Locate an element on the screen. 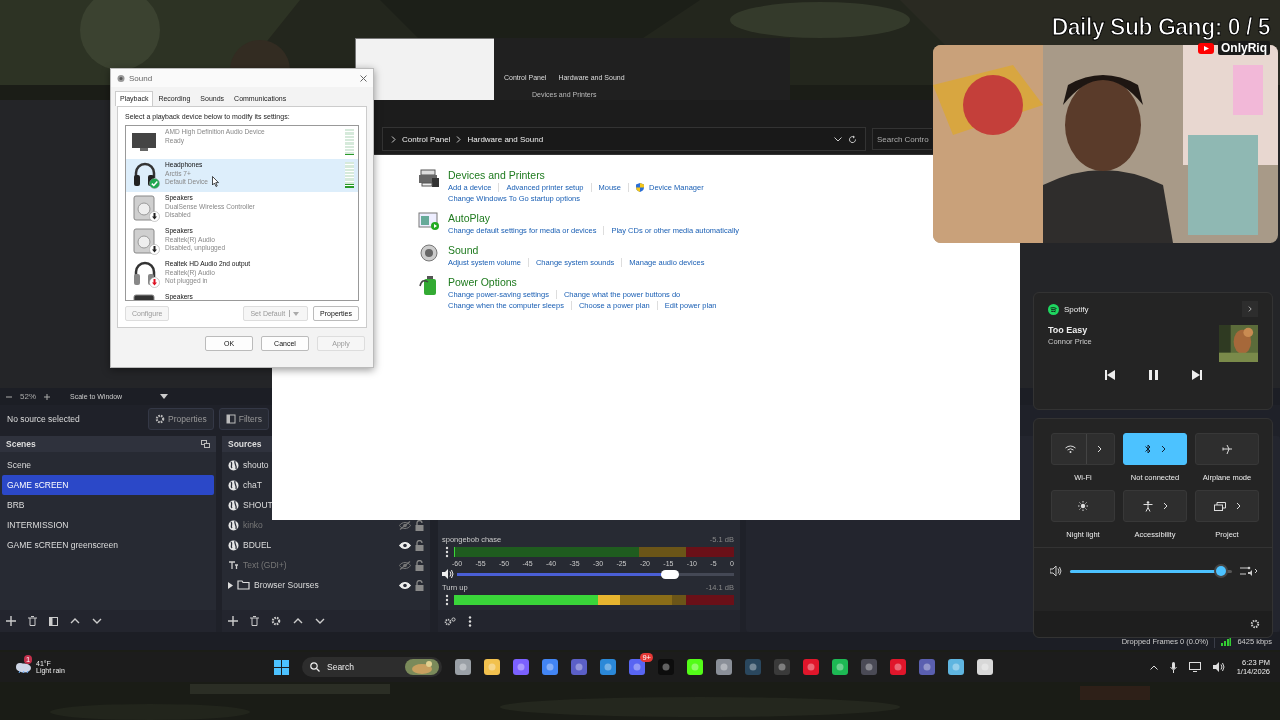 The height and width of the screenshot is (720, 1280). scene-item: BRB is located at coordinates (108, 505).